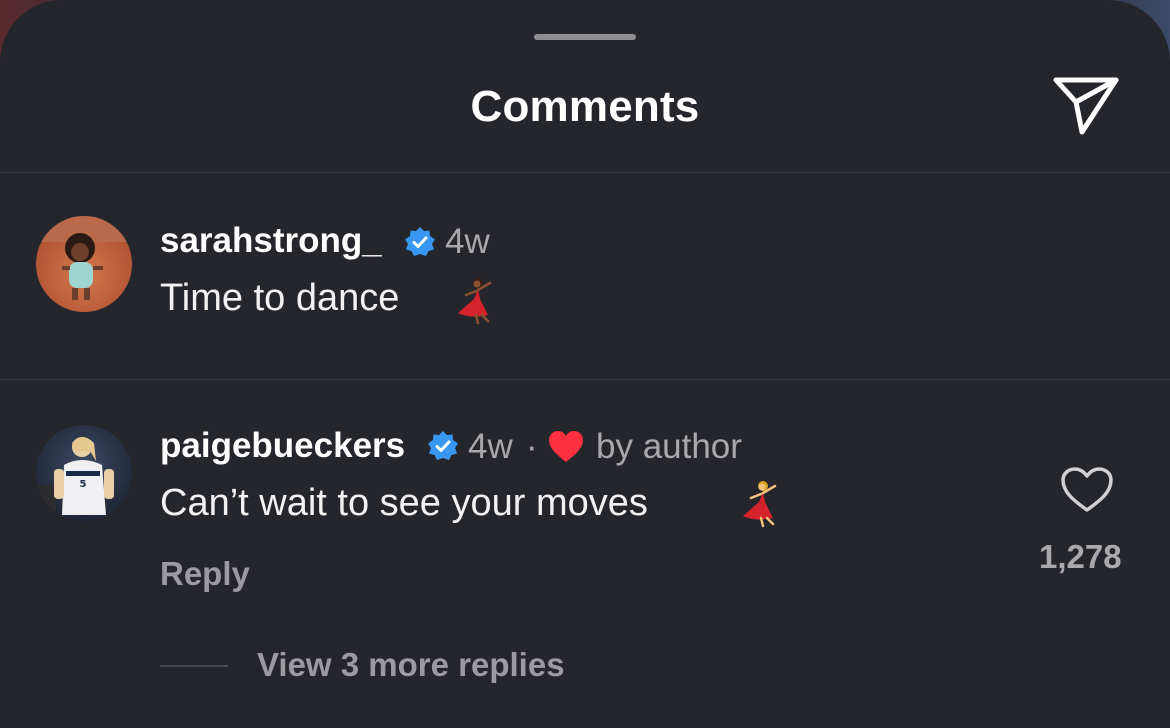 The height and width of the screenshot is (728, 1170). Describe the element at coordinates (404, 503) in the screenshot. I see `comment-text: Can’t wait to see your moves` at that location.